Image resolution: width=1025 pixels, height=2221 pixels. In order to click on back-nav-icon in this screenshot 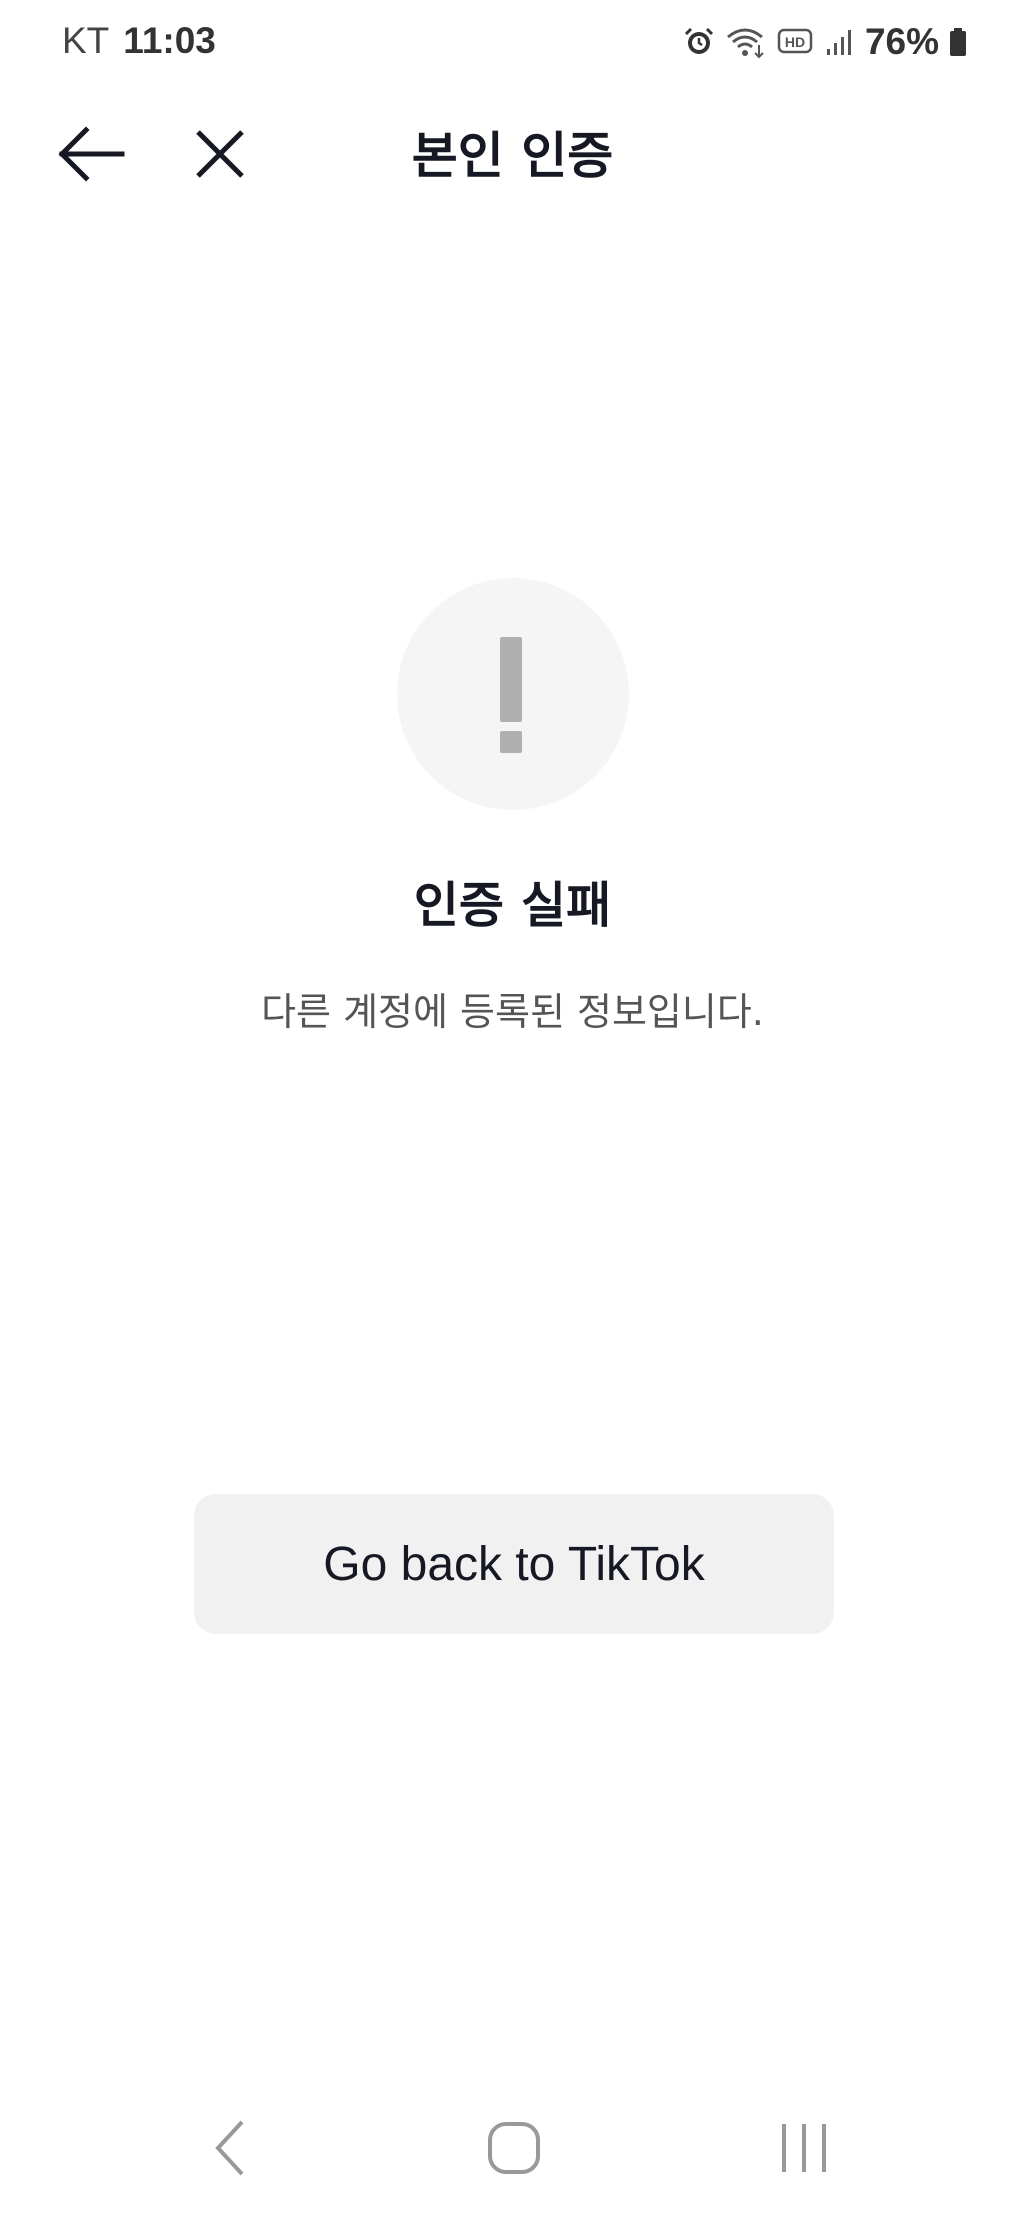, I will do `click(230, 2150)`.